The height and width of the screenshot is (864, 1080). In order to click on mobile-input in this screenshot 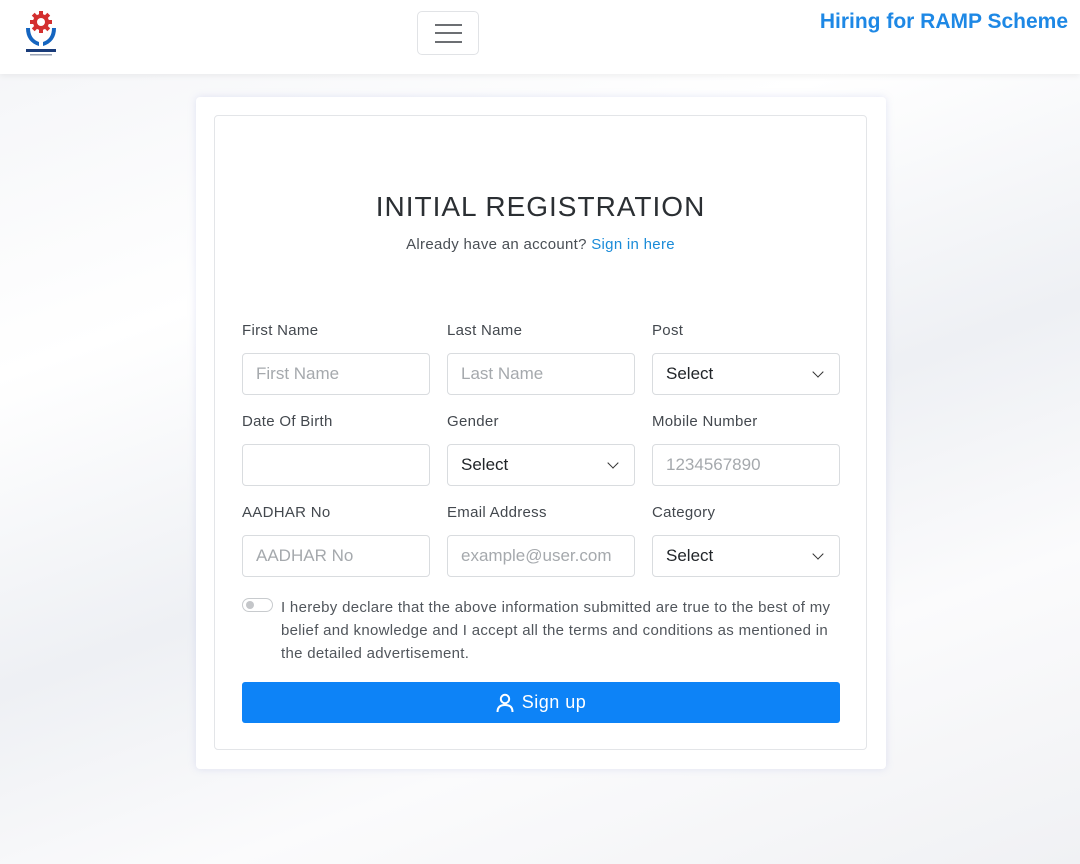, I will do `click(746, 465)`.